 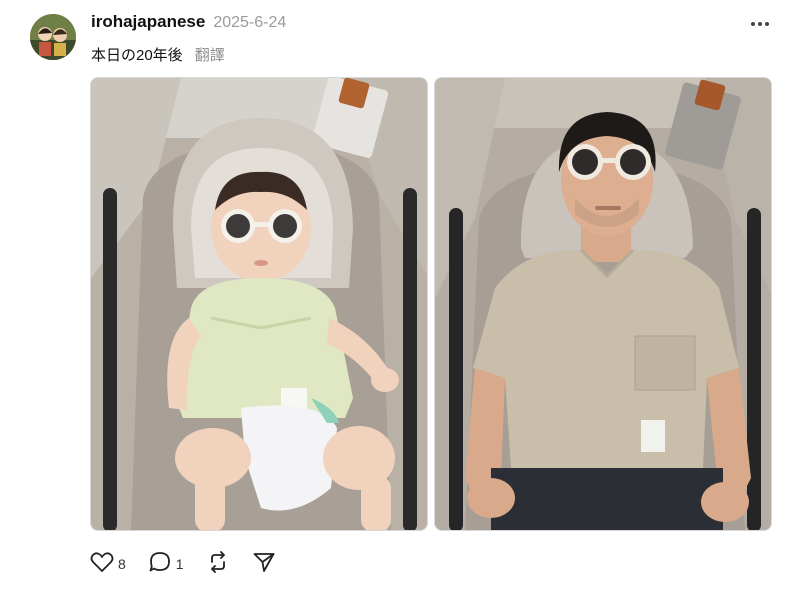 I want to click on like-button: 8, so click(x=108, y=564).